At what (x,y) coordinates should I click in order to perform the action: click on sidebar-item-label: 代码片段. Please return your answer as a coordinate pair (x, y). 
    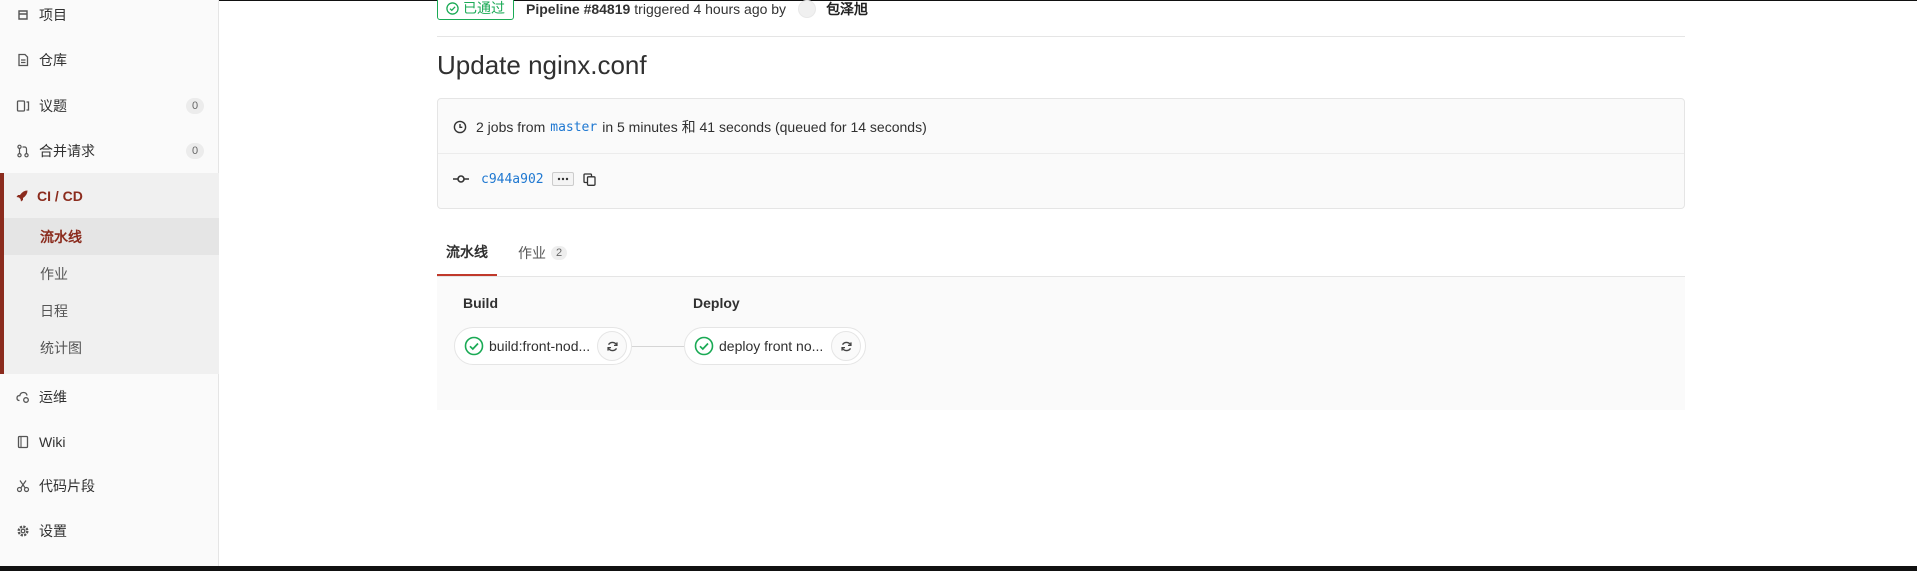
    Looking at the image, I should click on (67, 486).